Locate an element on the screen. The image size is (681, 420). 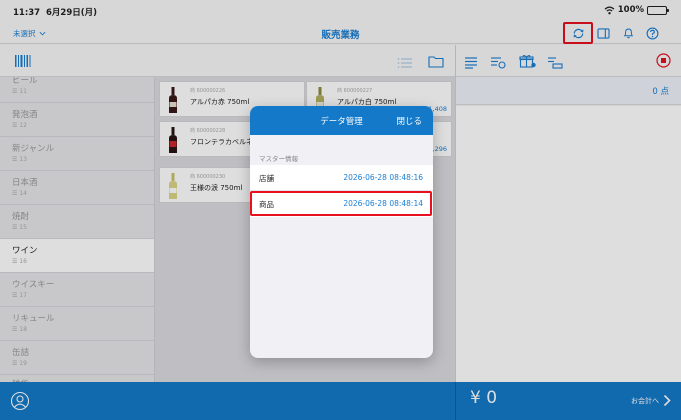
highlight-frame is located at coordinates (341, 203).